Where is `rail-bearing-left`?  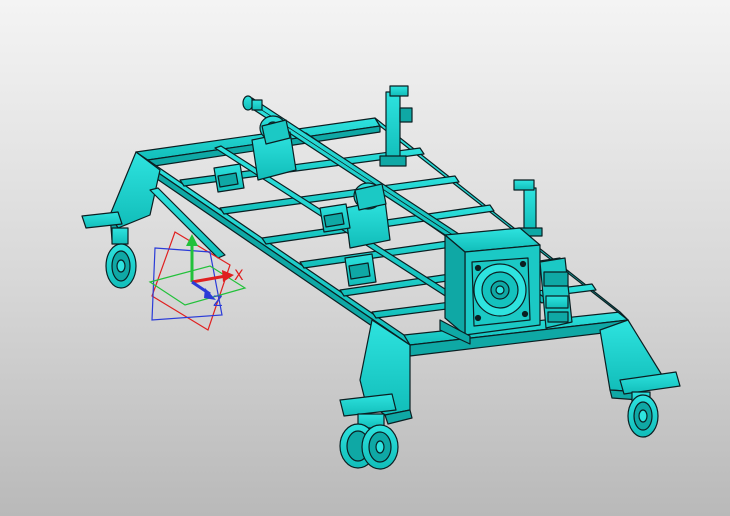 rail-bearing-left is located at coordinates (229, 178).